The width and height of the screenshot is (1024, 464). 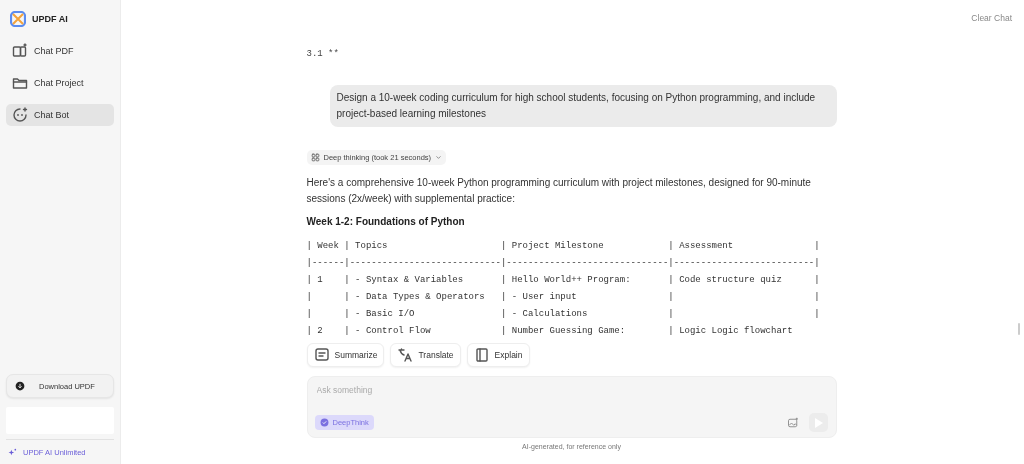 What do you see at coordinates (425, 355) in the screenshot?
I see `action-button: Translate` at bounding box center [425, 355].